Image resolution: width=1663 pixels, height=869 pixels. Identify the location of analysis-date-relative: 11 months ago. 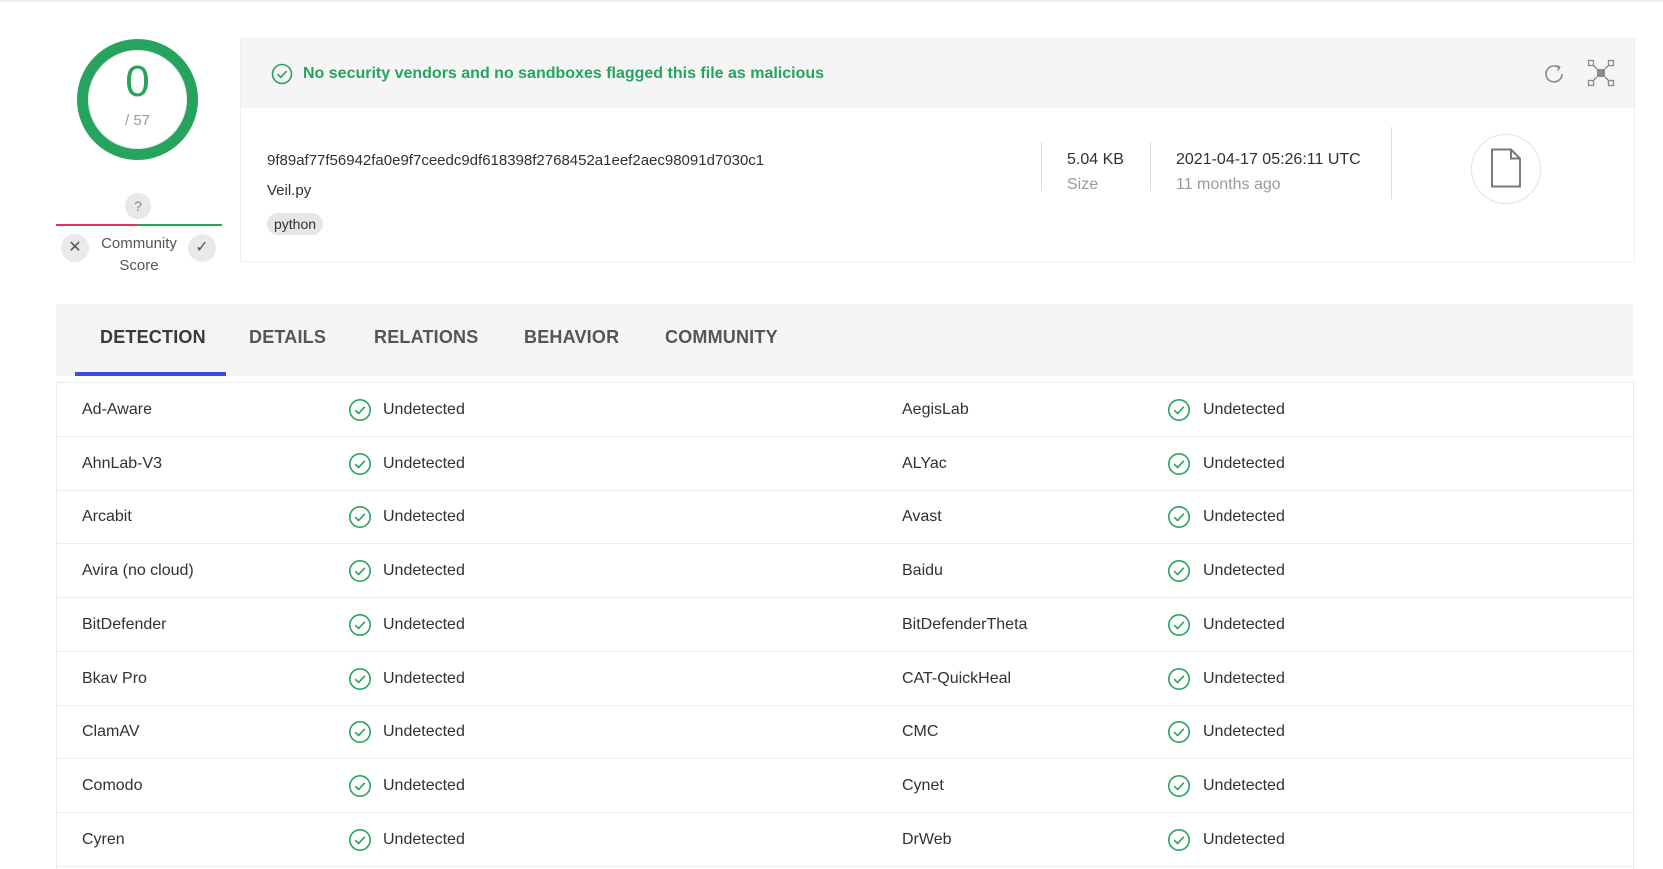
(1228, 184).